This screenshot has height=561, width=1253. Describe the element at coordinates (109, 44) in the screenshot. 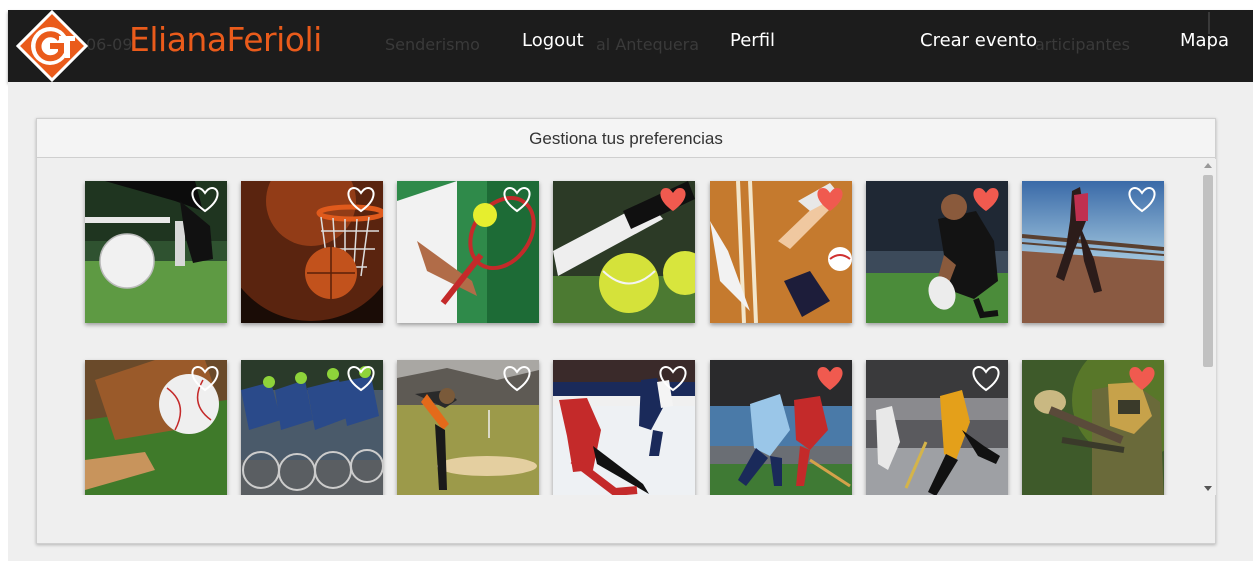

I see `background-text: 06-09` at that location.